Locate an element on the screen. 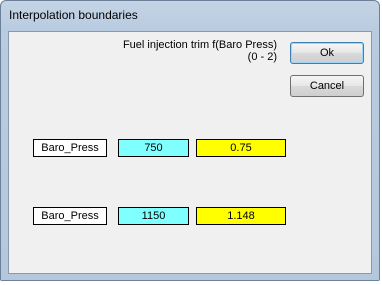  row-2-output-value: 1.148 is located at coordinates (241, 216).